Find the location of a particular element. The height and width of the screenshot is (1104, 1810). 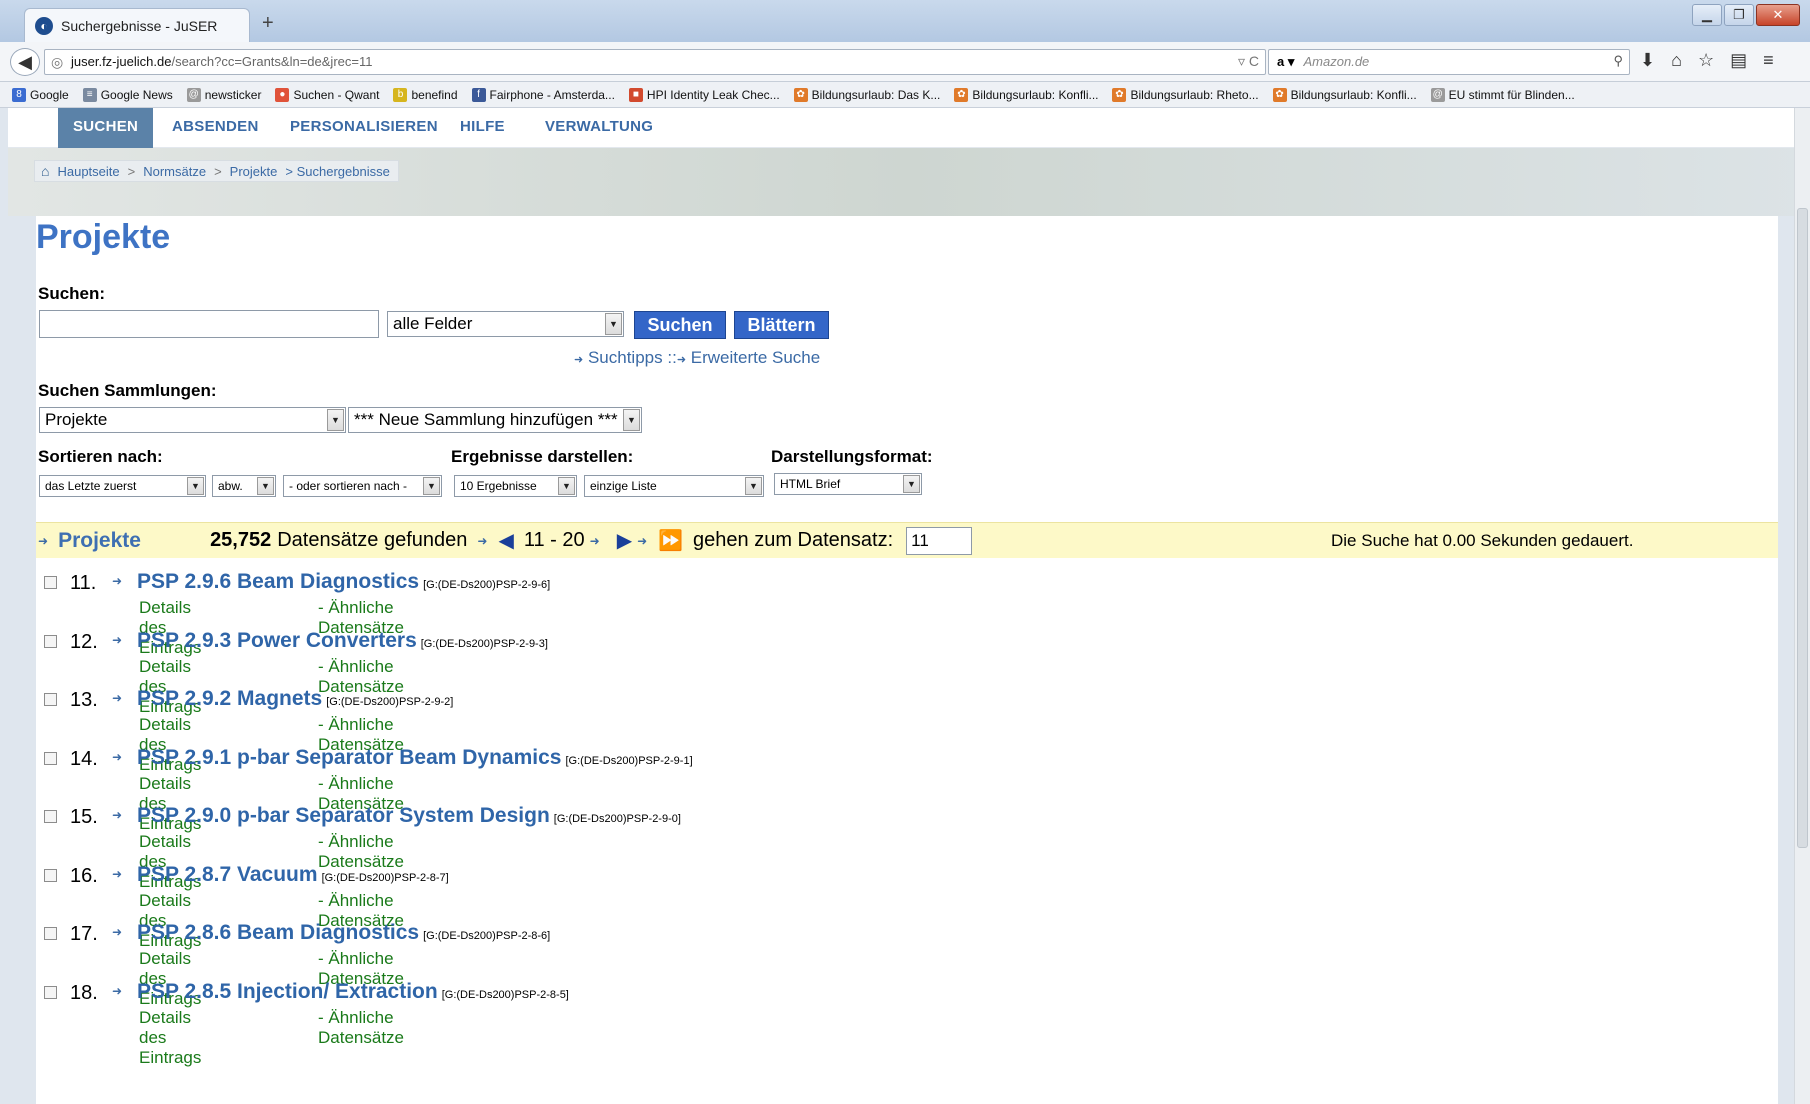

crumb-projekte: Projekte is located at coordinates (254, 171).